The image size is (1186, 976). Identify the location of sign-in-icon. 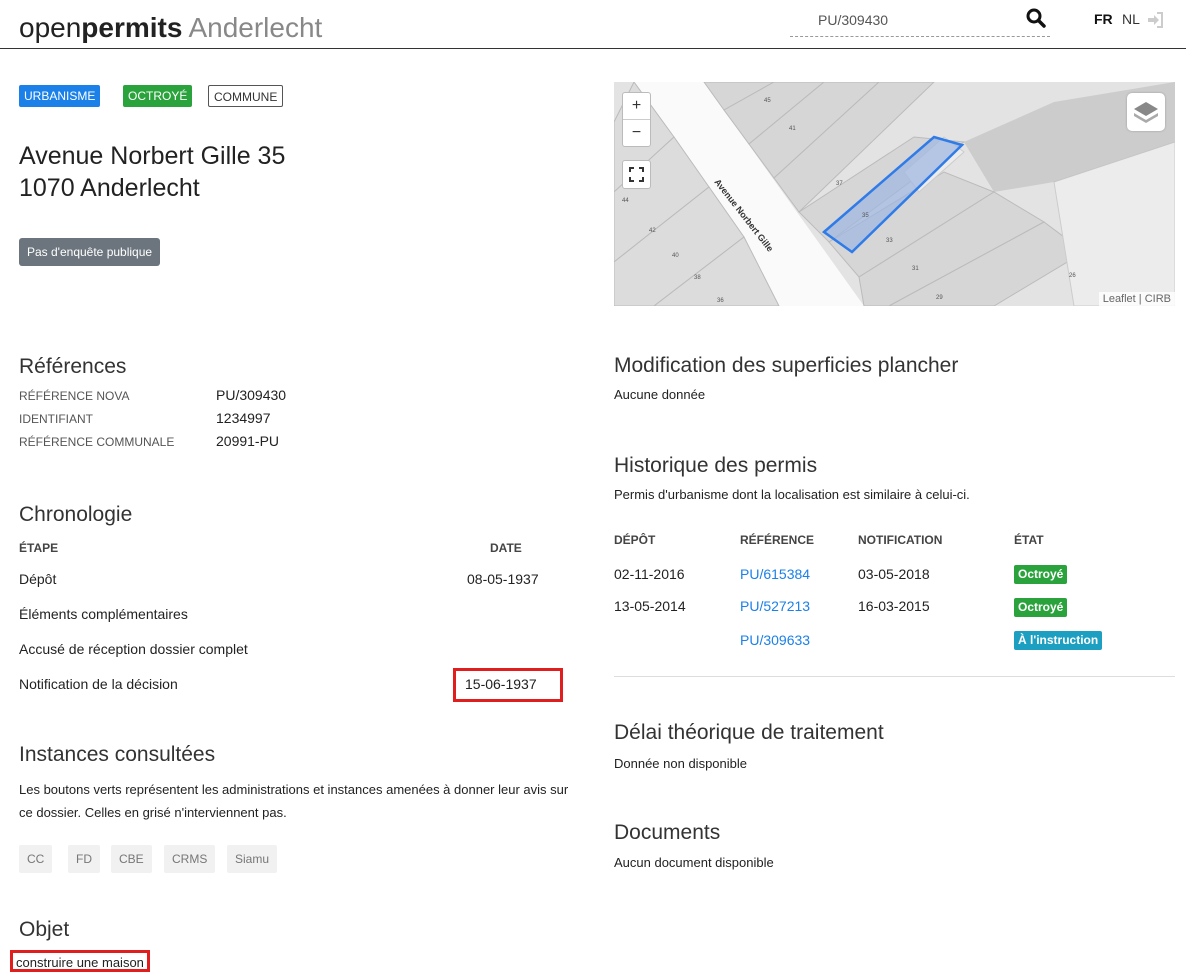
(1155, 20).